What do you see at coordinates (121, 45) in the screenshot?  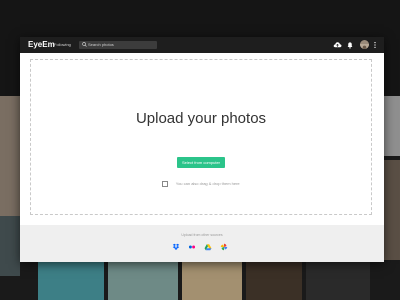 I see `search-input` at bounding box center [121, 45].